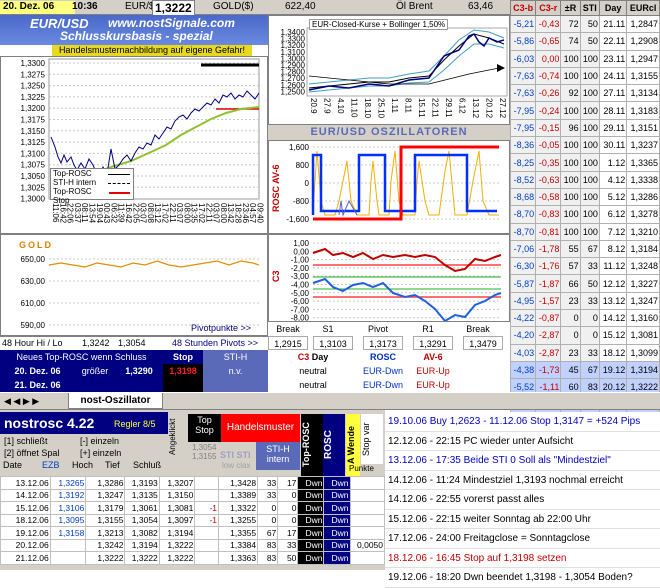  What do you see at coordinates (100, 453) in the screenshot?
I see `opt2b: [+] einzeln` at bounding box center [100, 453].